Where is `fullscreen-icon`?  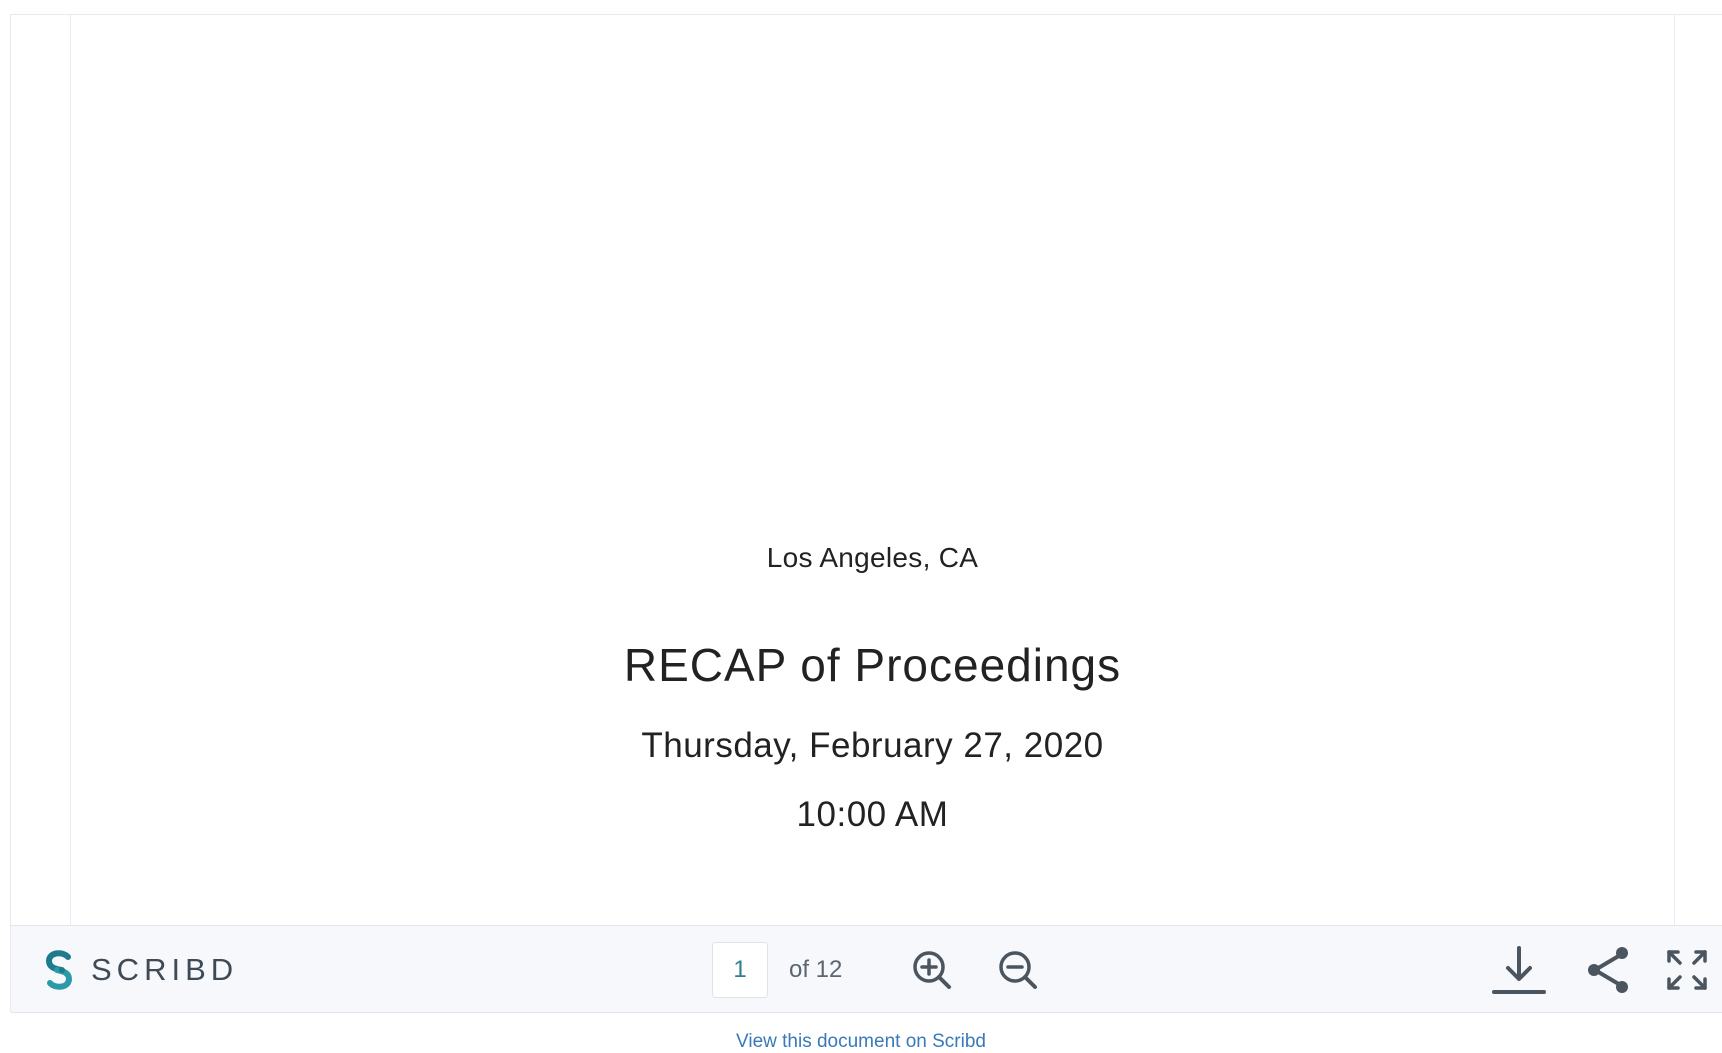 fullscreen-icon is located at coordinates (1687, 970).